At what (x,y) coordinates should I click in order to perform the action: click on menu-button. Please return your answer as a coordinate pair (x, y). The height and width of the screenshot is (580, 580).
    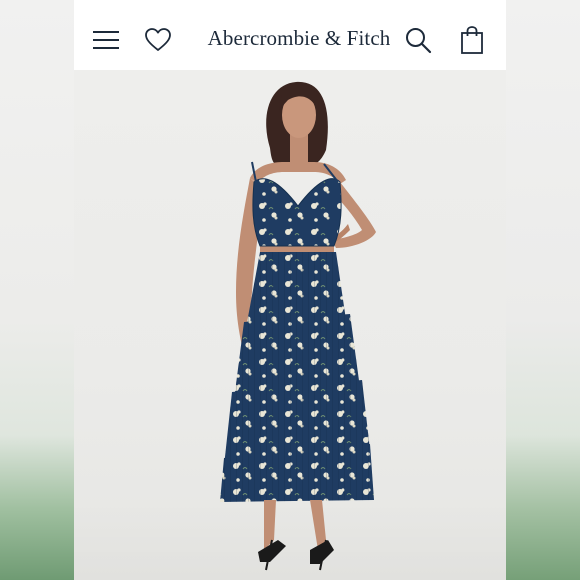
    Looking at the image, I should click on (106, 40).